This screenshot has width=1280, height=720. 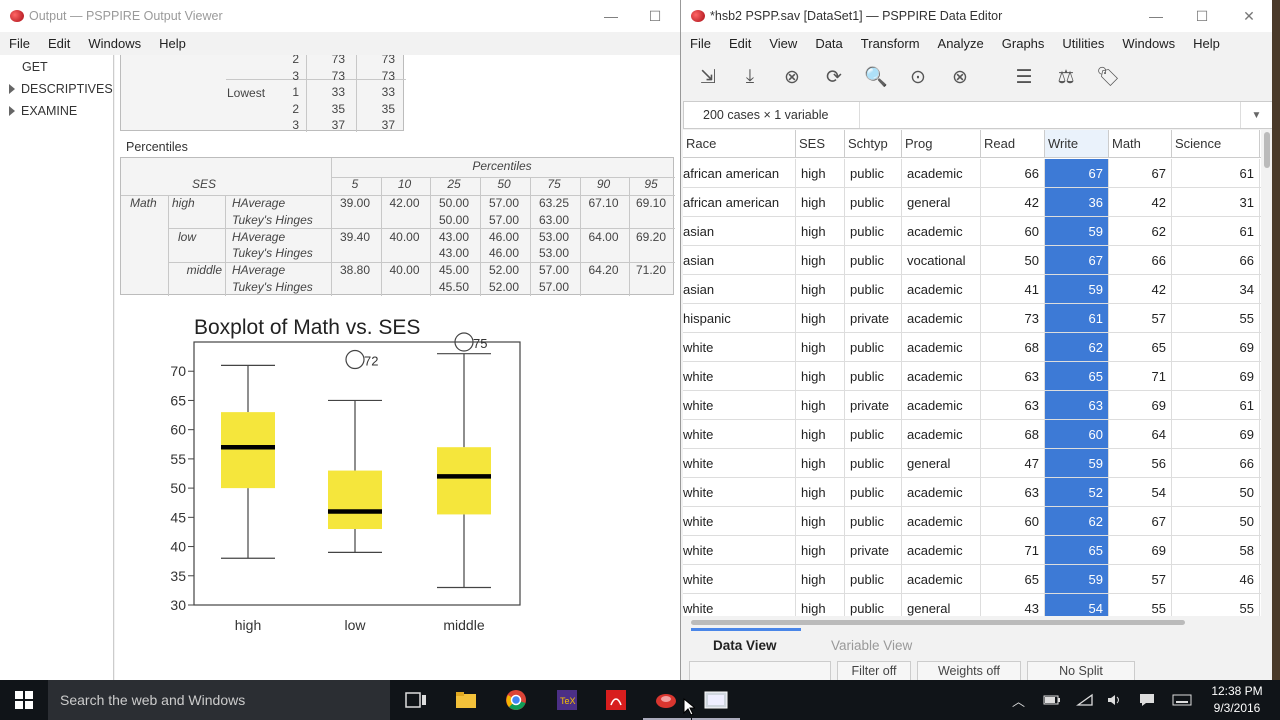 What do you see at coordinates (616, 700) in the screenshot?
I see `acrobat-icon` at bounding box center [616, 700].